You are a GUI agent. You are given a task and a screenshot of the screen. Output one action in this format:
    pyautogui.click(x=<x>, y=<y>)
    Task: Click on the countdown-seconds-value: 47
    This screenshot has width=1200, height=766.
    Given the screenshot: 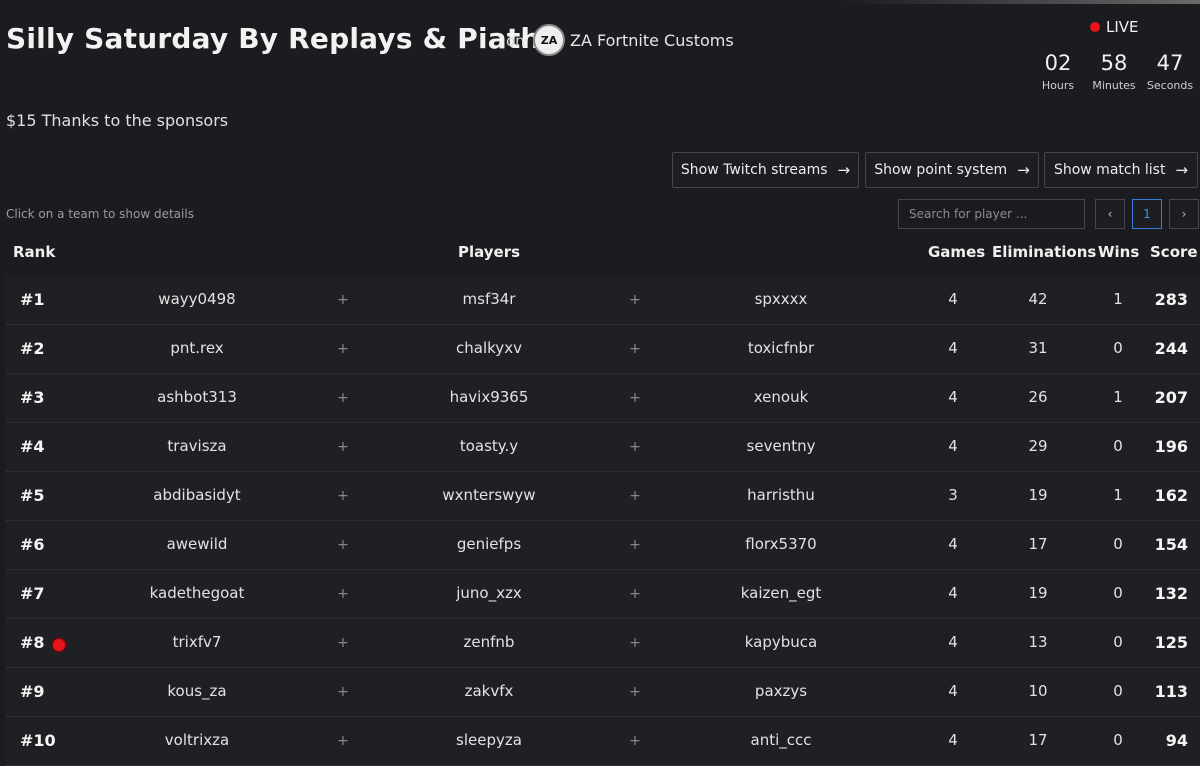 What is the action you would take?
    pyautogui.click(x=1170, y=63)
    